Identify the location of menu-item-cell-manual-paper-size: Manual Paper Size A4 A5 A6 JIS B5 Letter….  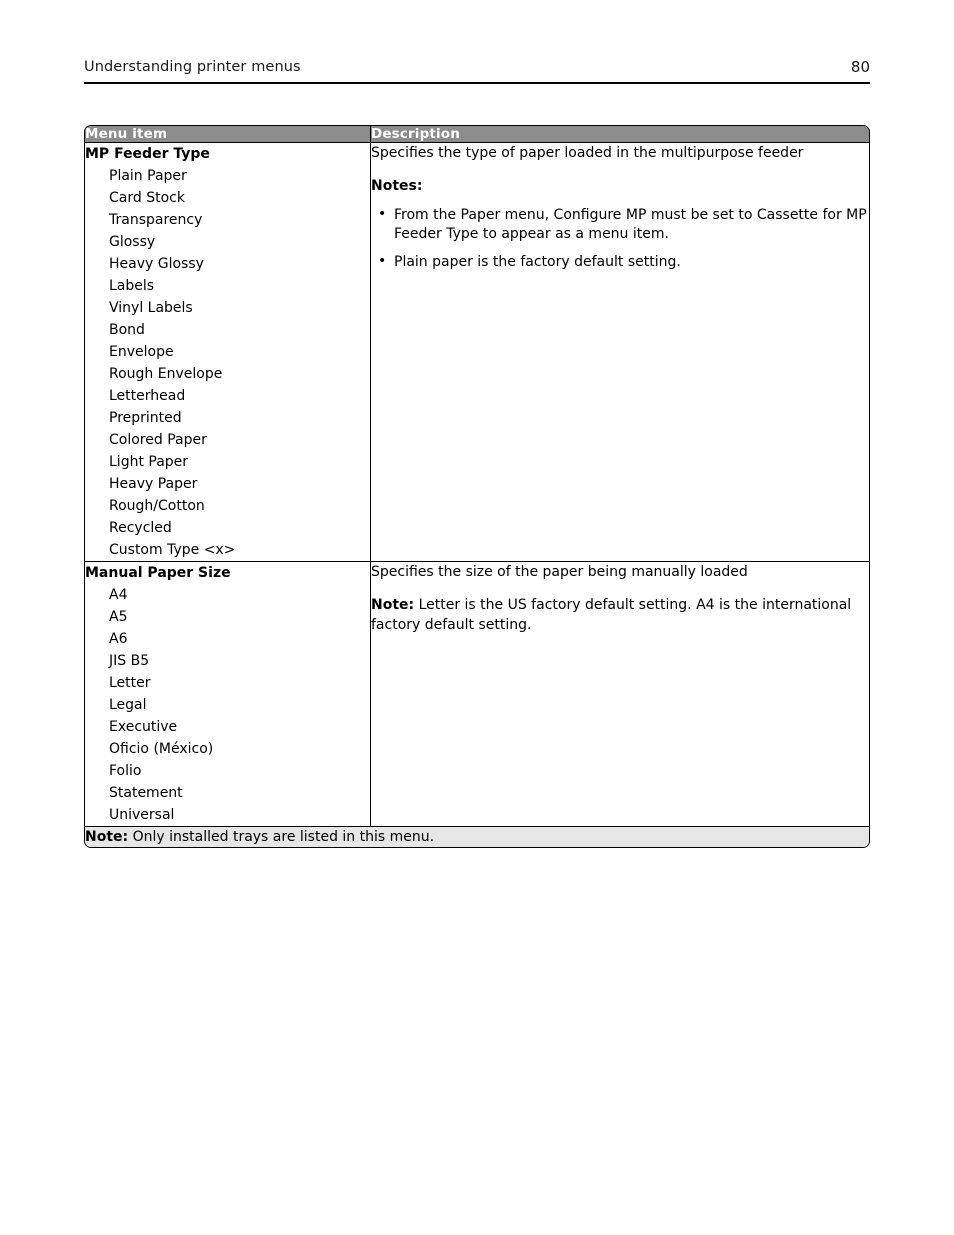
(228, 694).